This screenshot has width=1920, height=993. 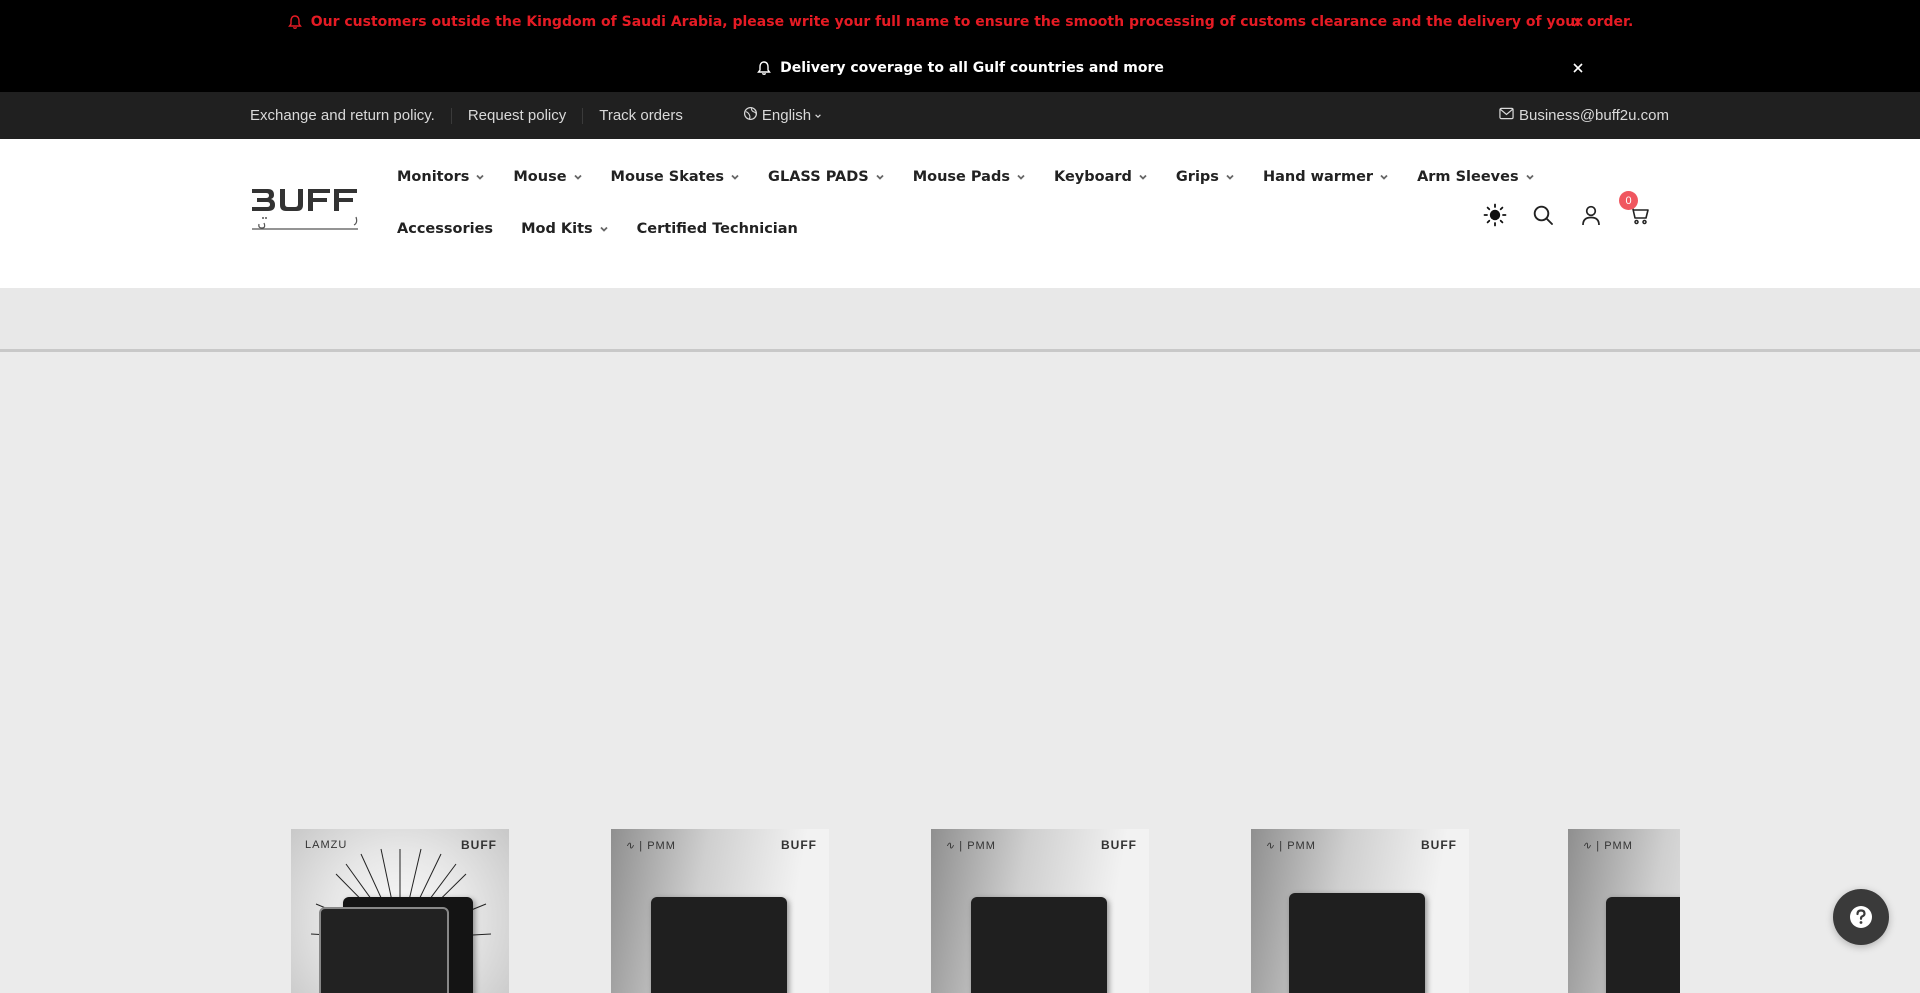 I want to click on product-card: LAMZU BUFF, so click(x=400, y=911).